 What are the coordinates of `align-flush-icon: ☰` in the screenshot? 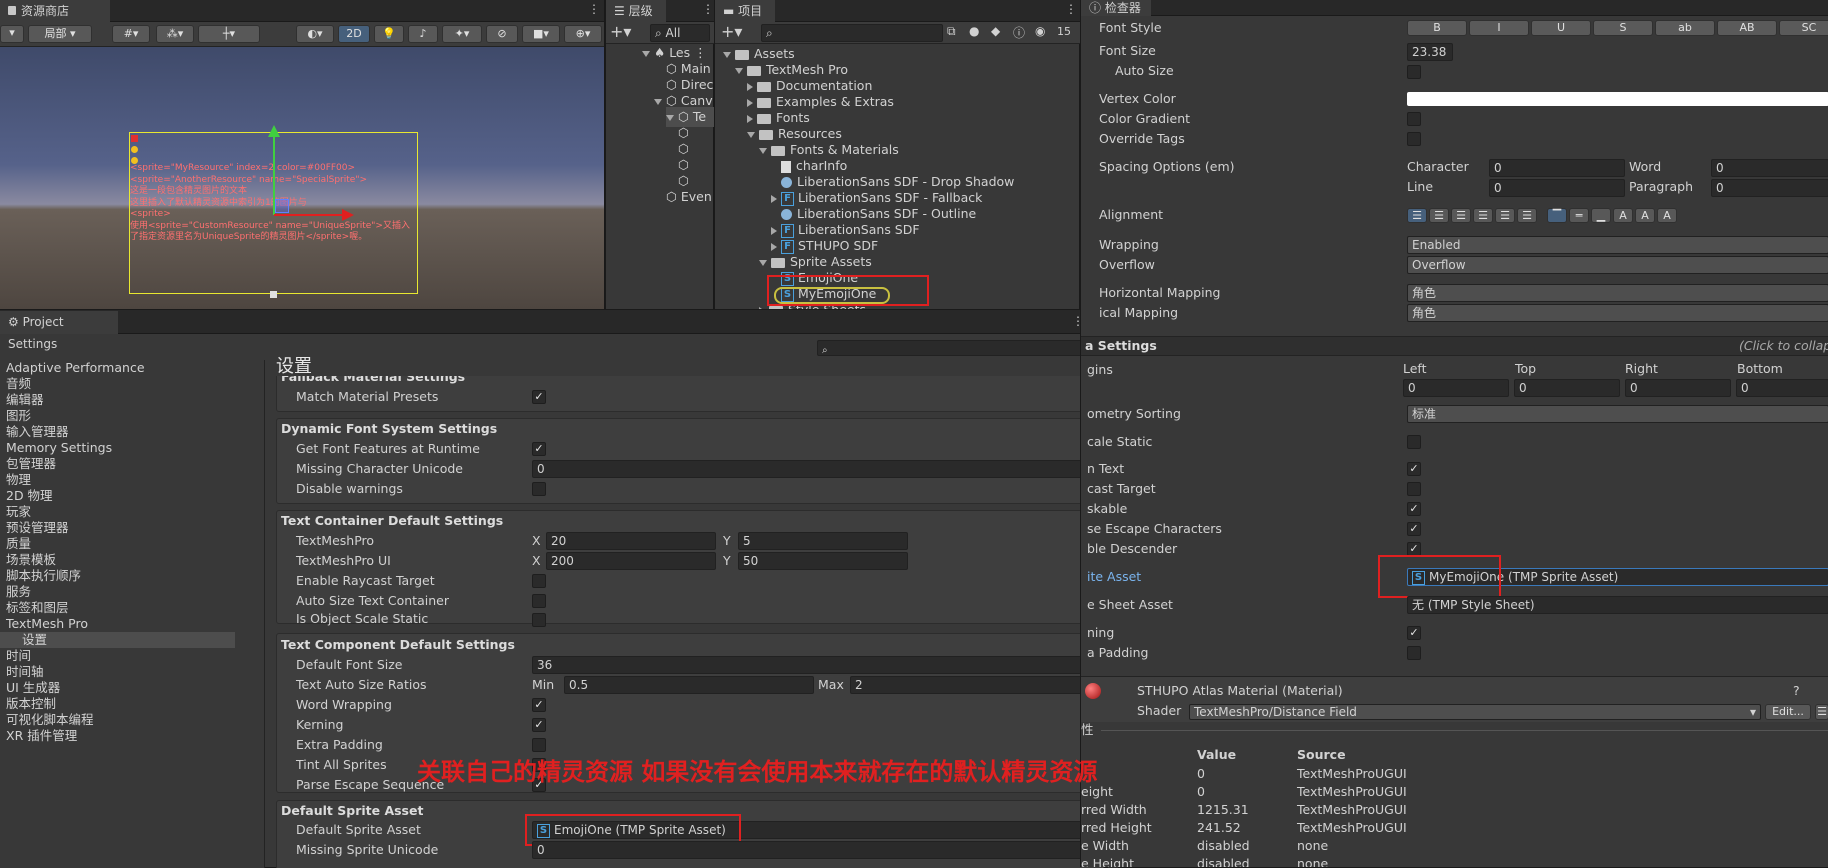 It's located at (1505, 215).